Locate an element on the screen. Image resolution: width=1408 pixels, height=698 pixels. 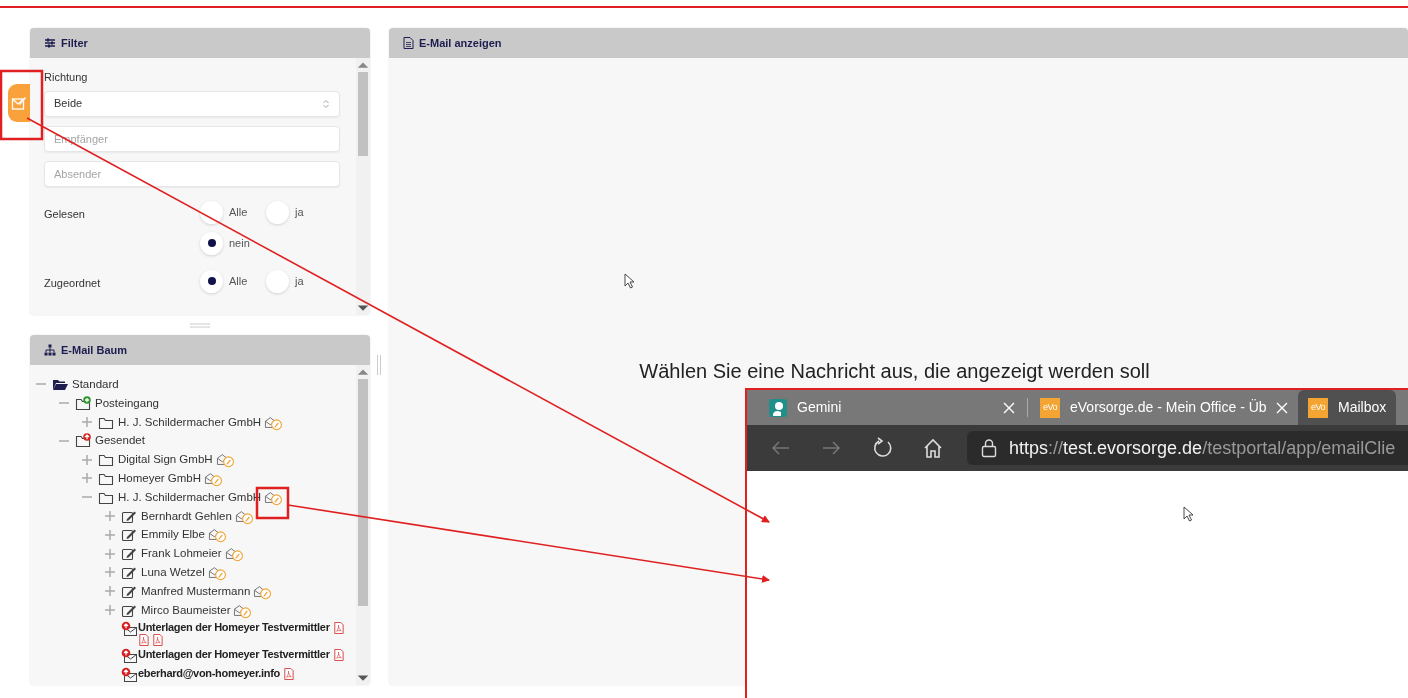
annotation-box is located at coordinates (22, 105).